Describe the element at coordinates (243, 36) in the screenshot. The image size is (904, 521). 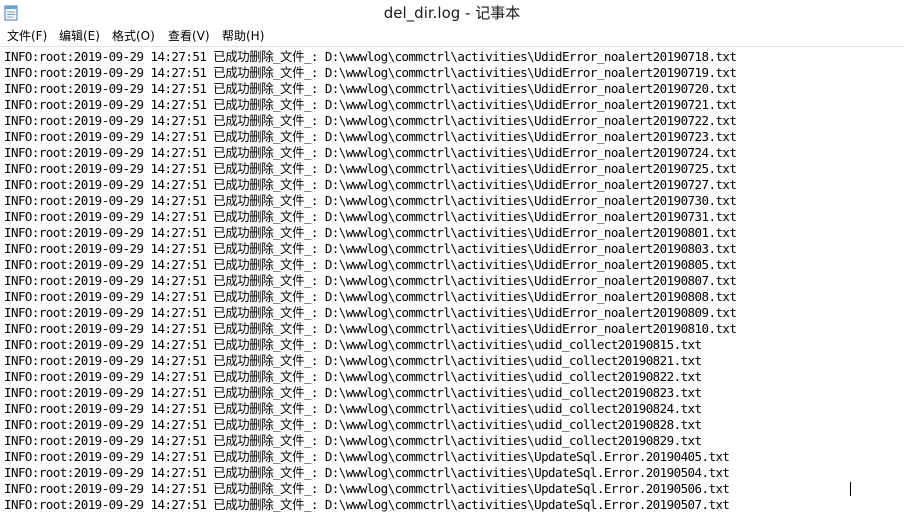
I see `menu-help: 帮助(H)` at that location.